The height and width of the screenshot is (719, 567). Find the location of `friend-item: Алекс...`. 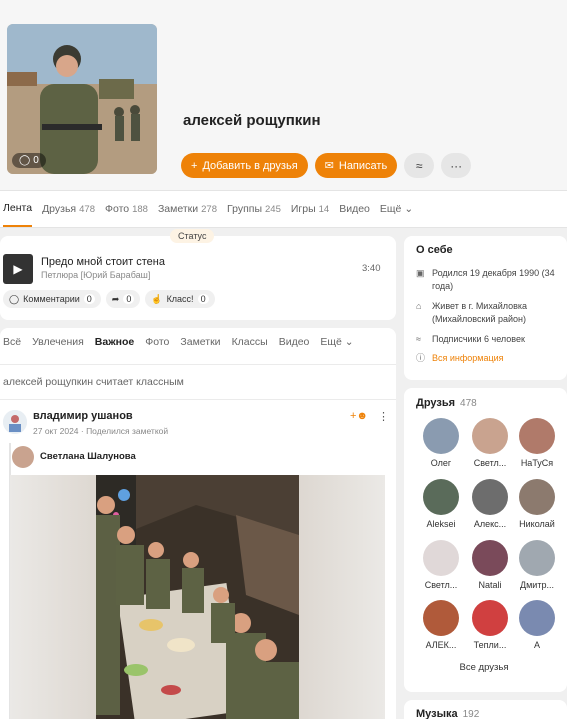

friend-item: Алекс... is located at coordinates (490, 504).